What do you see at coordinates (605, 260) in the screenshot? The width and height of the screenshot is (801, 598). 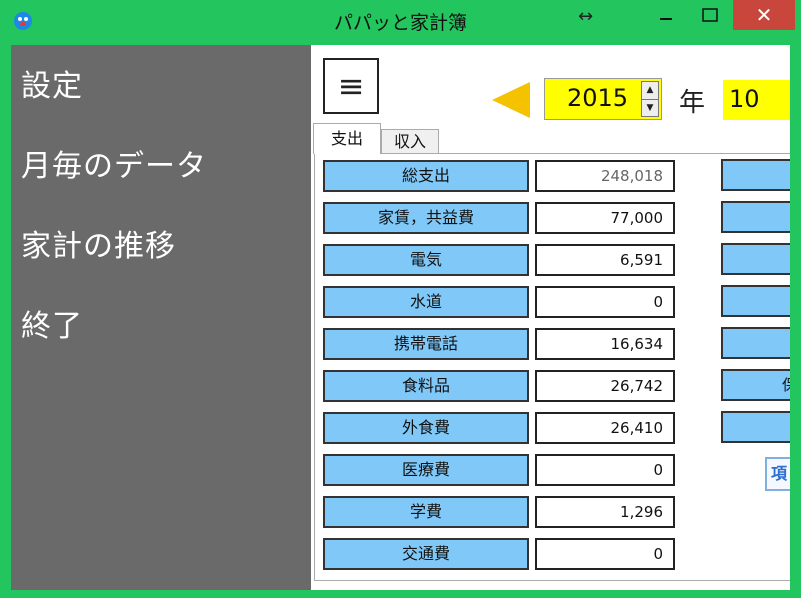 I see `value-electricity: 6,591` at bounding box center [605, 260].